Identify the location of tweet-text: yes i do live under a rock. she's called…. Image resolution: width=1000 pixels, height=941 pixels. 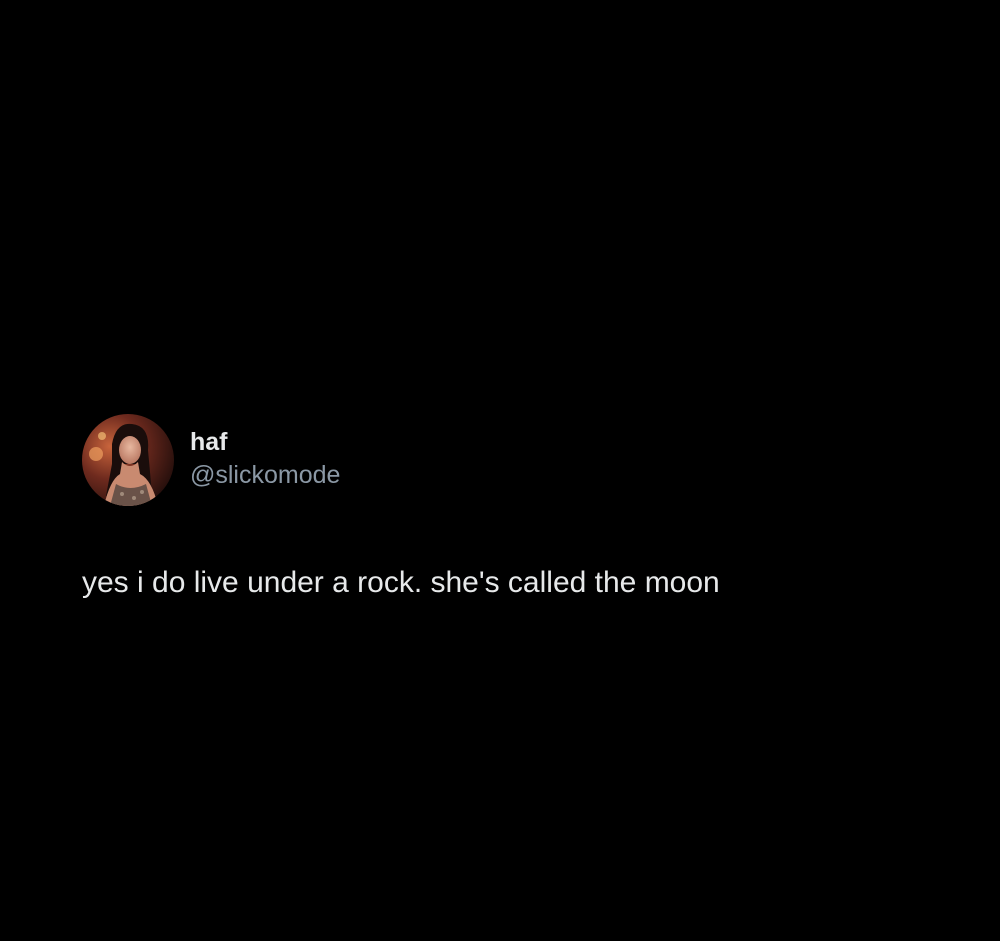
(401, 582).